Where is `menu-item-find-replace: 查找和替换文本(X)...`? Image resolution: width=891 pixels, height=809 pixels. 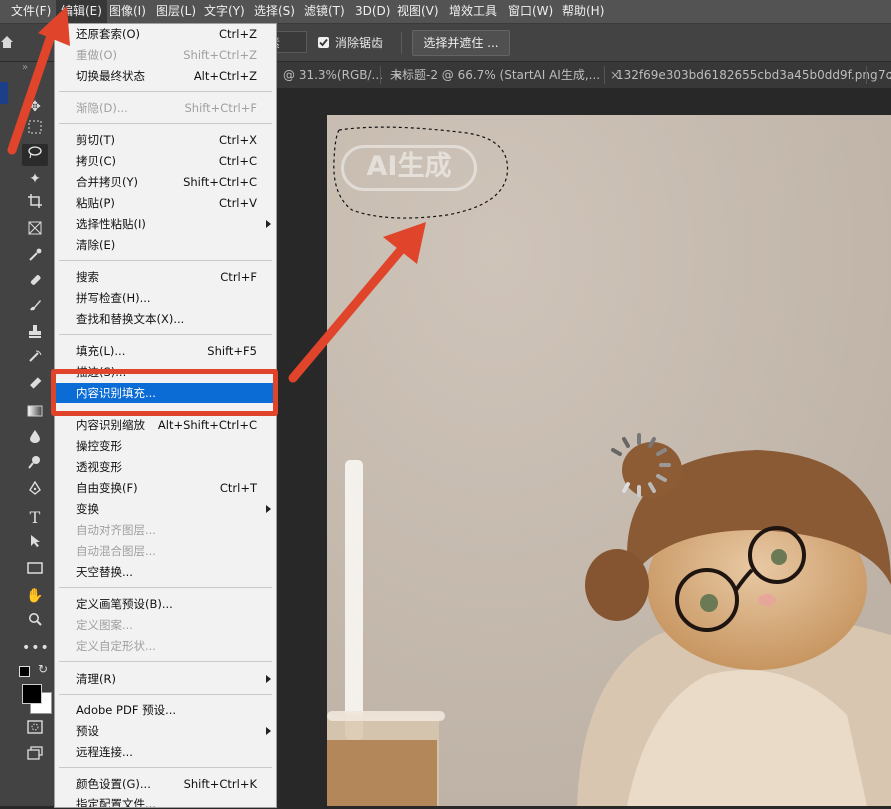 menu-item-find-replace: 查找和替换文本(X)... is located at coordinates (165, 319).